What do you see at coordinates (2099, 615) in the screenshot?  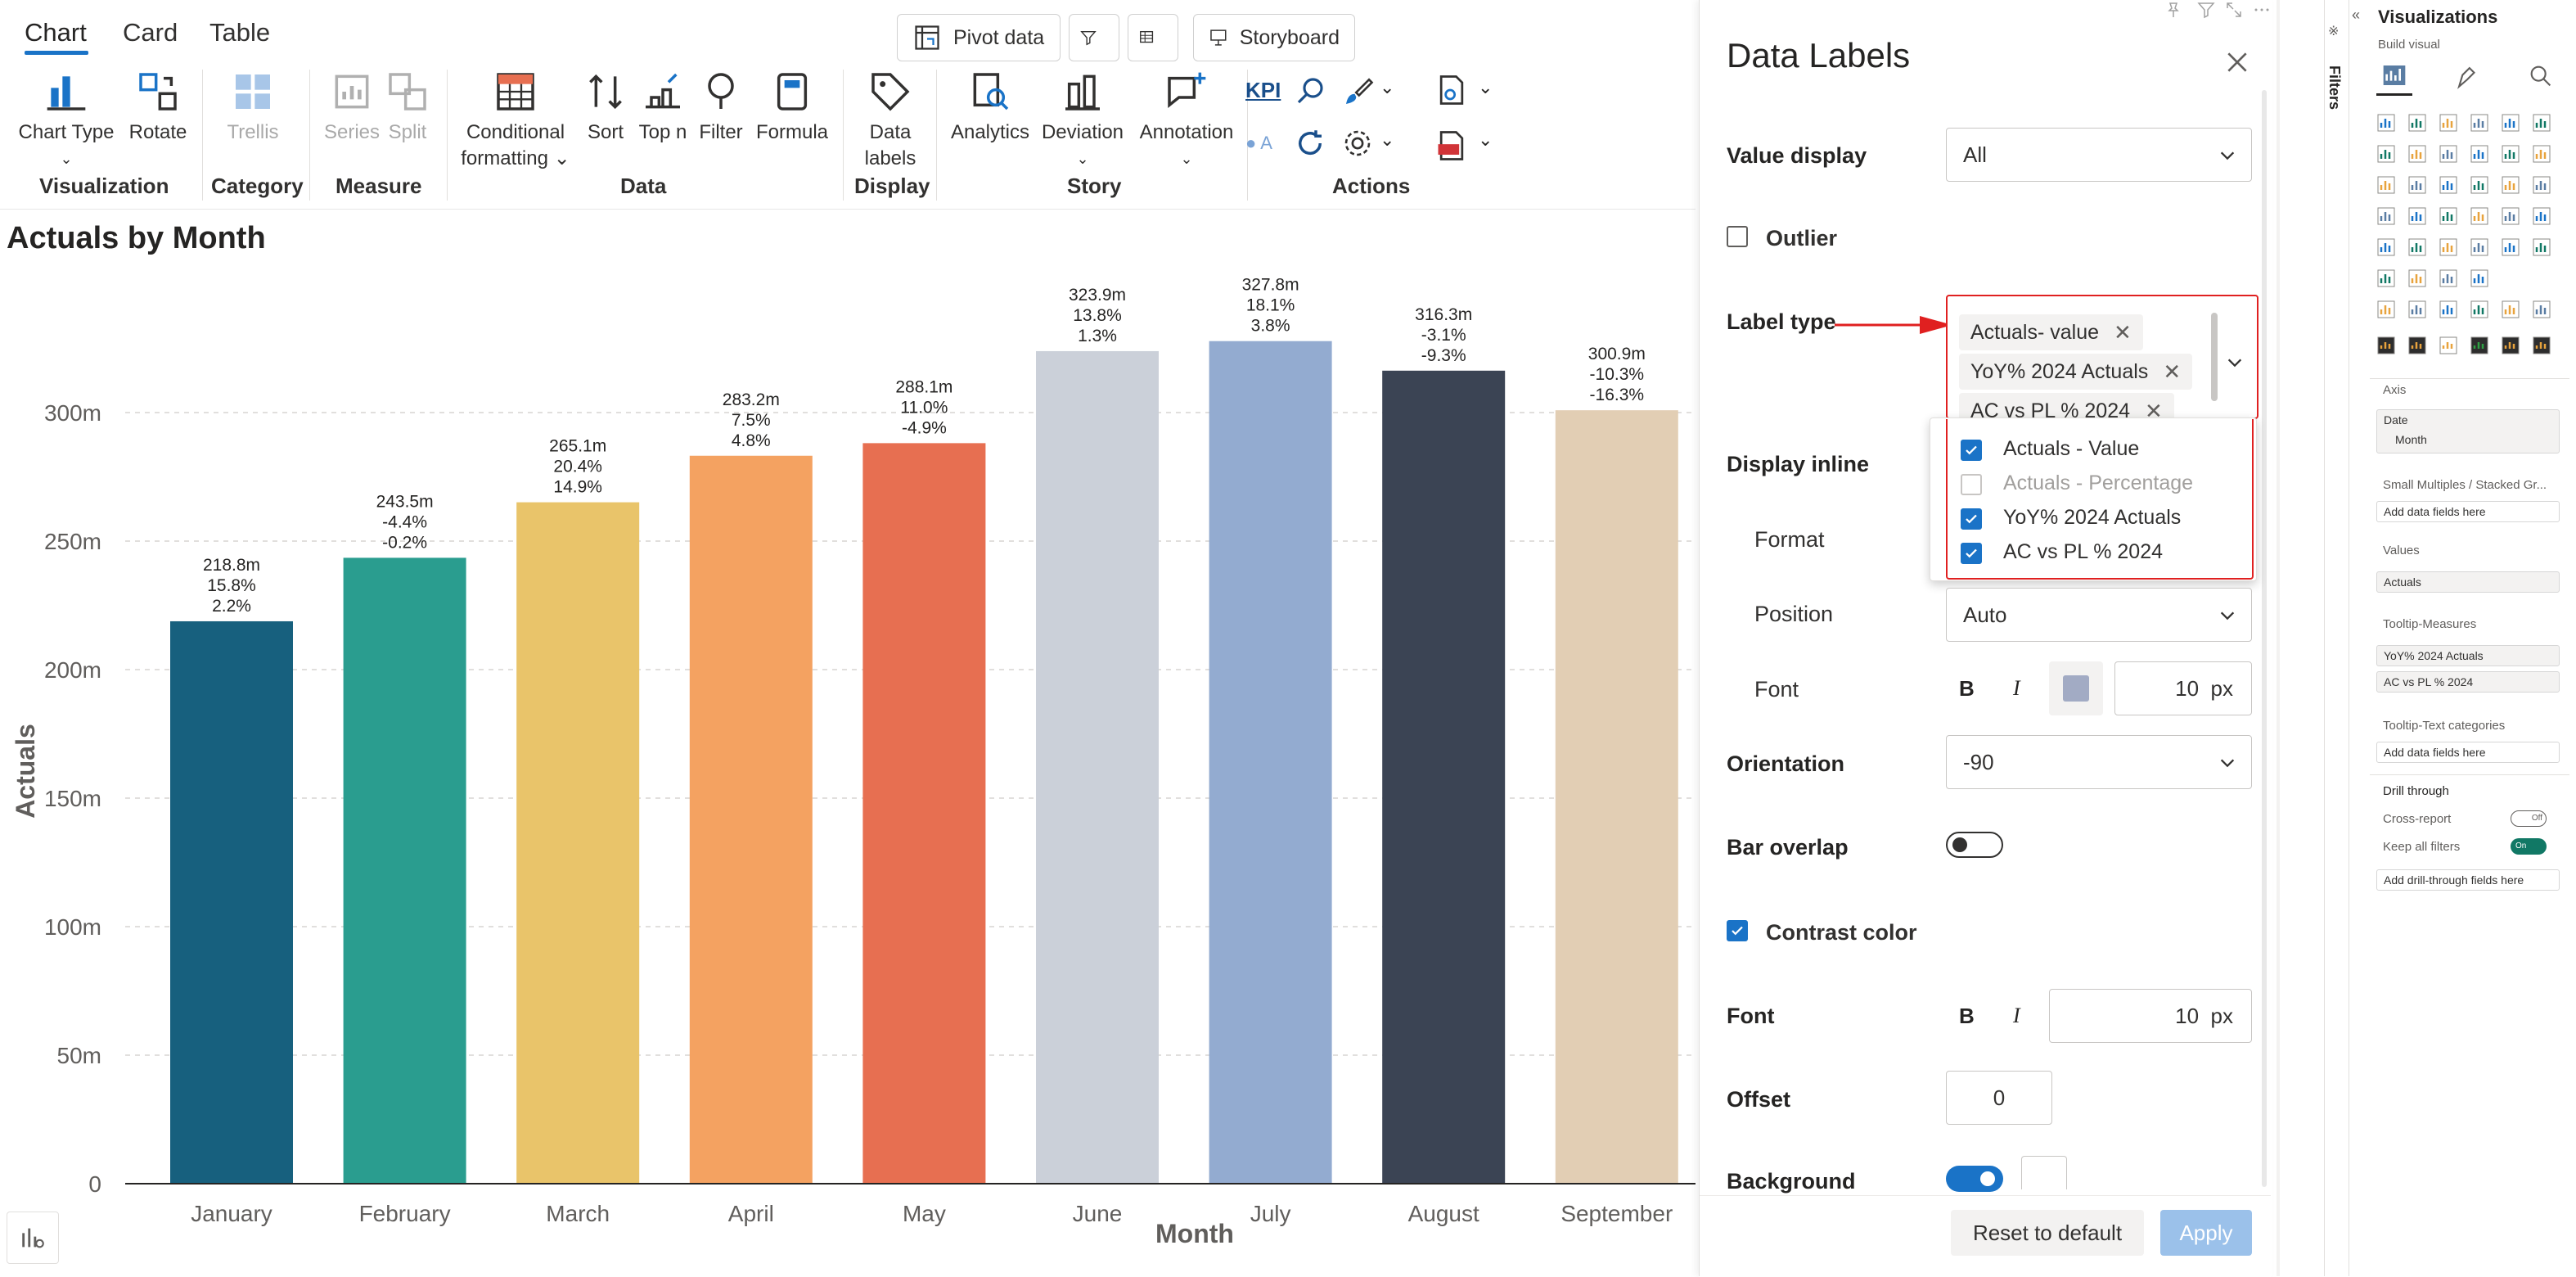 I see `position-select: Auto` at bounding box center [2099, 615].